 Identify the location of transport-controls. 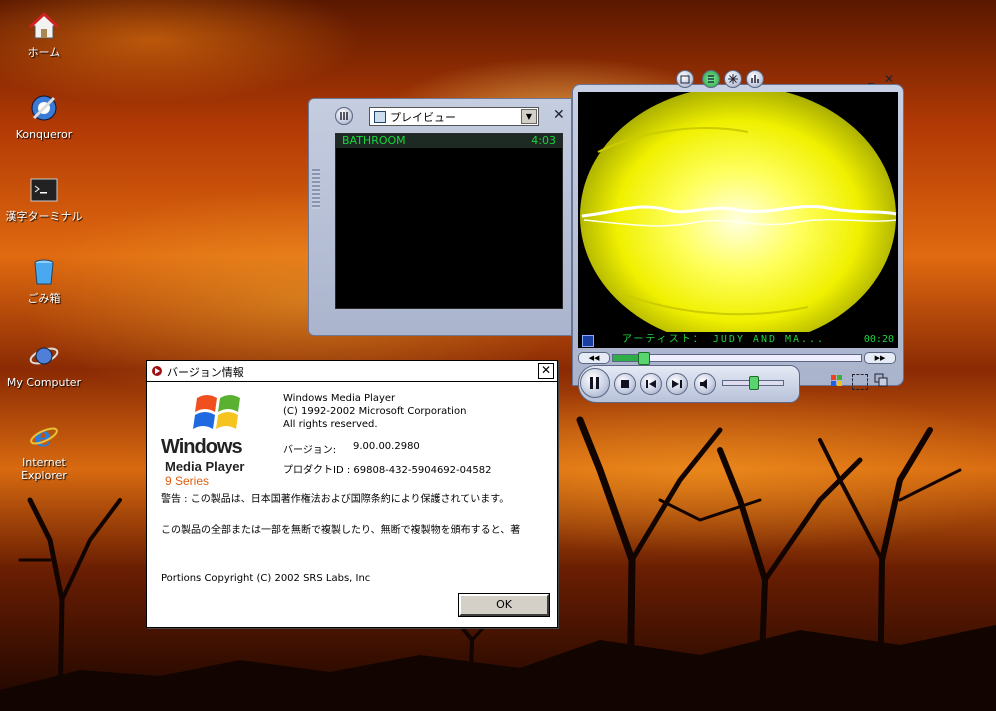
(738, 384).